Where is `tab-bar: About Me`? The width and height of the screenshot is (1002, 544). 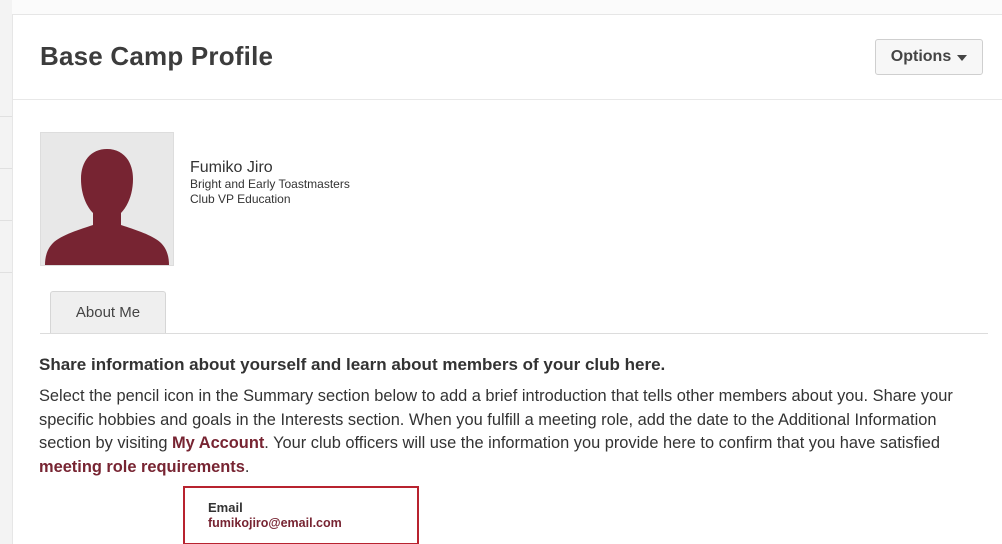
tab-bar: About Me is located at coordinates (514, 312).